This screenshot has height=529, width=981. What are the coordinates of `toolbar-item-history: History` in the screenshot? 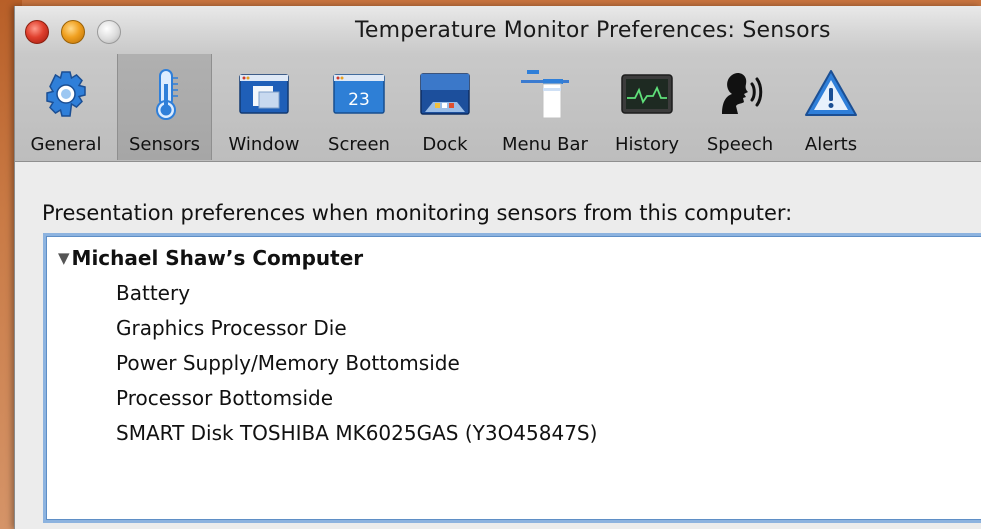 It's located at (647, 107).